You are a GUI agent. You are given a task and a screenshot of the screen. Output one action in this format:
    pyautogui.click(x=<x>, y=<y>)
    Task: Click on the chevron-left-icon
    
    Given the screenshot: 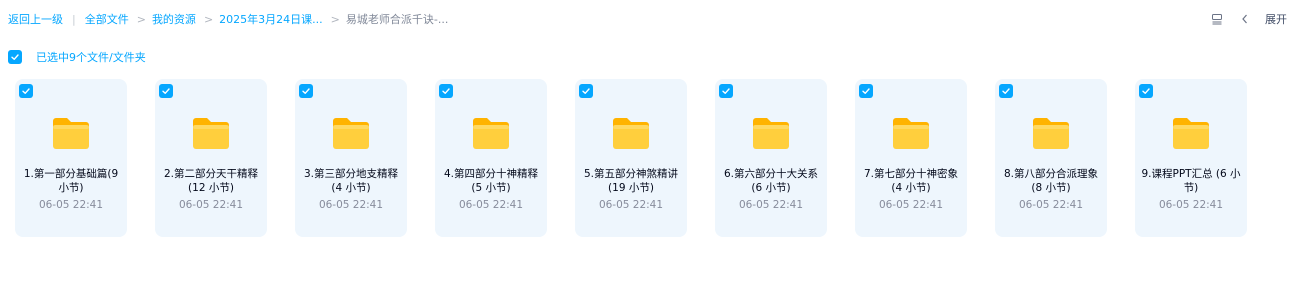 What is the action you would take?
    pyautogui.click(x=1245, y=19)
    